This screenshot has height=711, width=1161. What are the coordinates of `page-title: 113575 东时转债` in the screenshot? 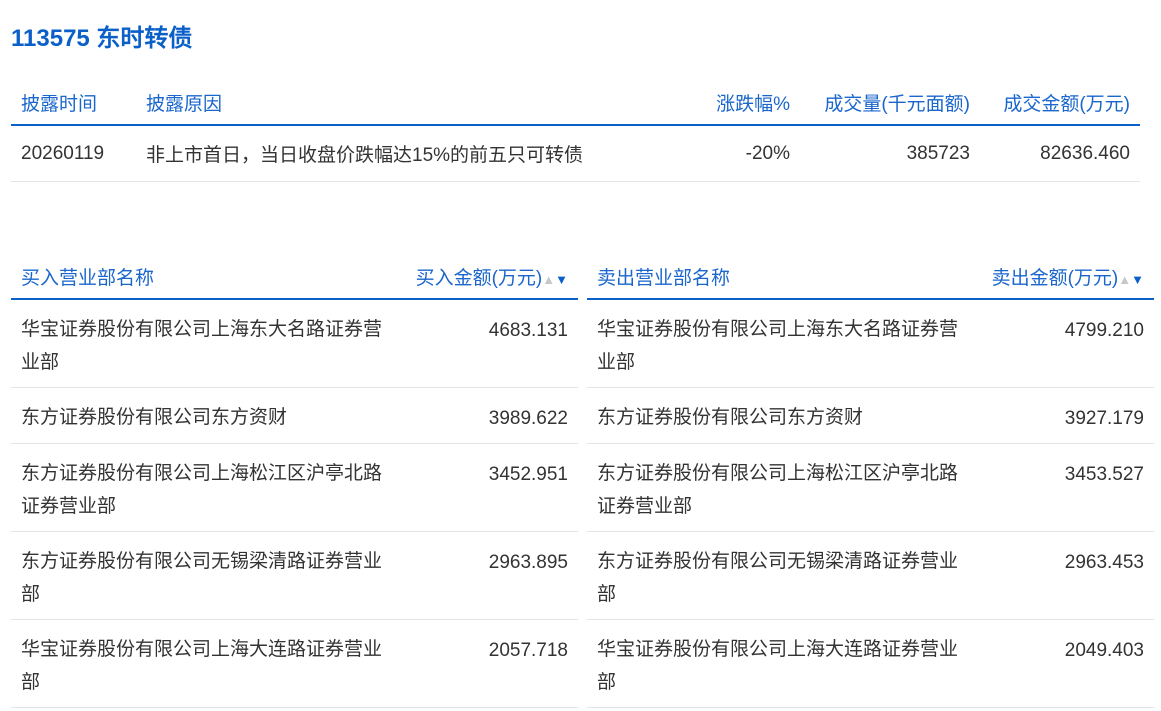 It's located at (102, 38).